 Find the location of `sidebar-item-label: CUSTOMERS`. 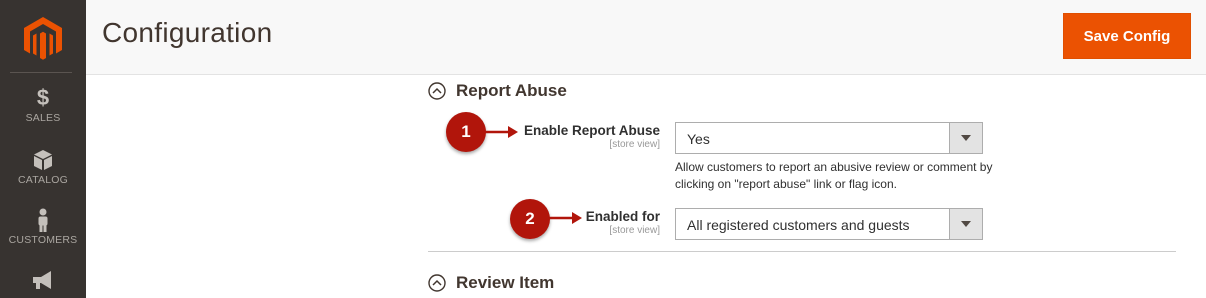

sidebar-item-label: CUSTOMERS is located at coordinates (43, 240).